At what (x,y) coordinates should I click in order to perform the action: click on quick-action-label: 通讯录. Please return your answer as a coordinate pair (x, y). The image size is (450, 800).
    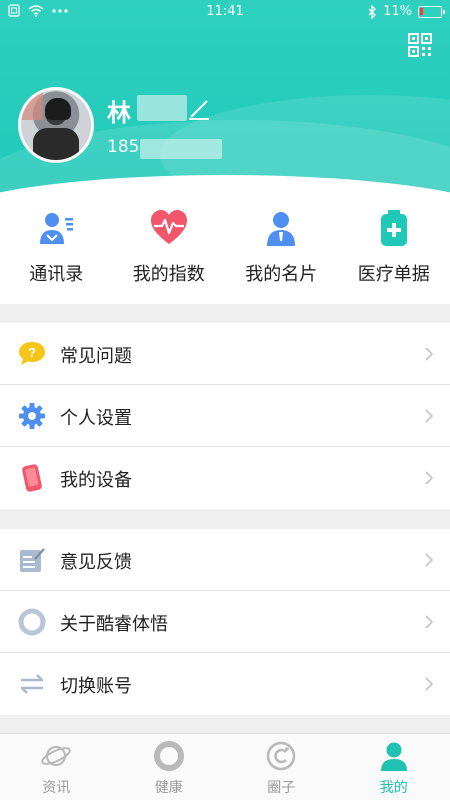
    Looking at the image, I should click on (56, 274).